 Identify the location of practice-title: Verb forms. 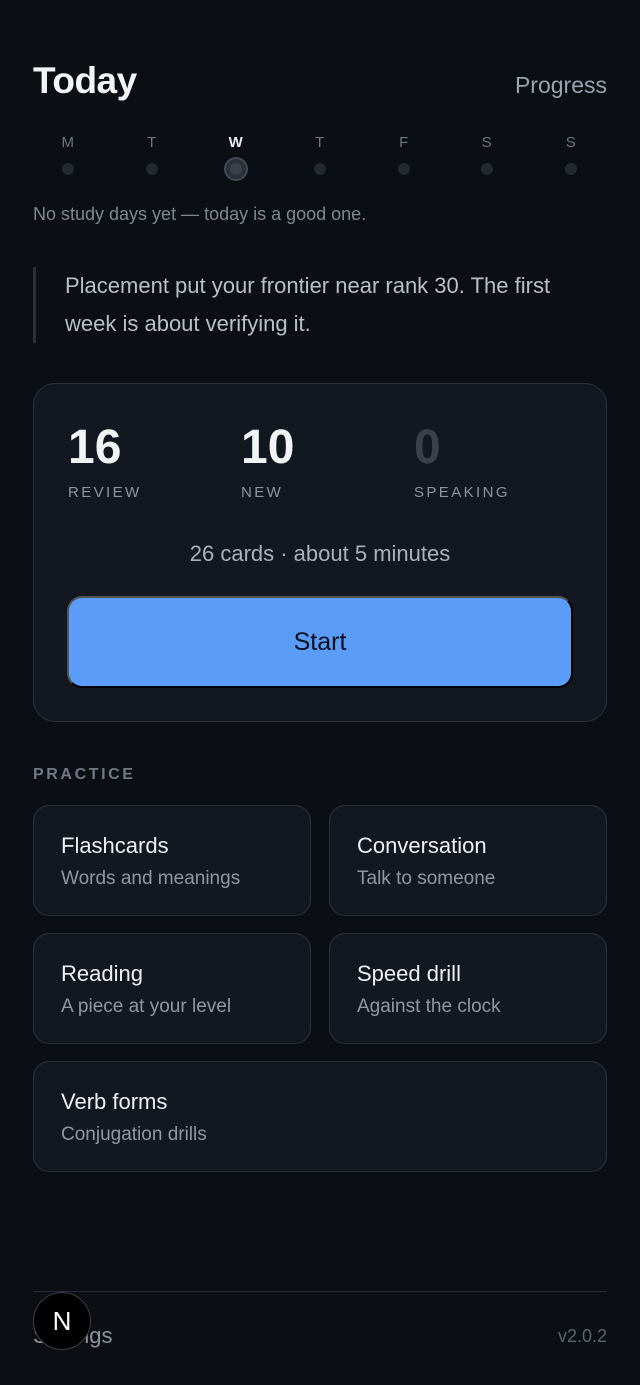
(114, 1101).